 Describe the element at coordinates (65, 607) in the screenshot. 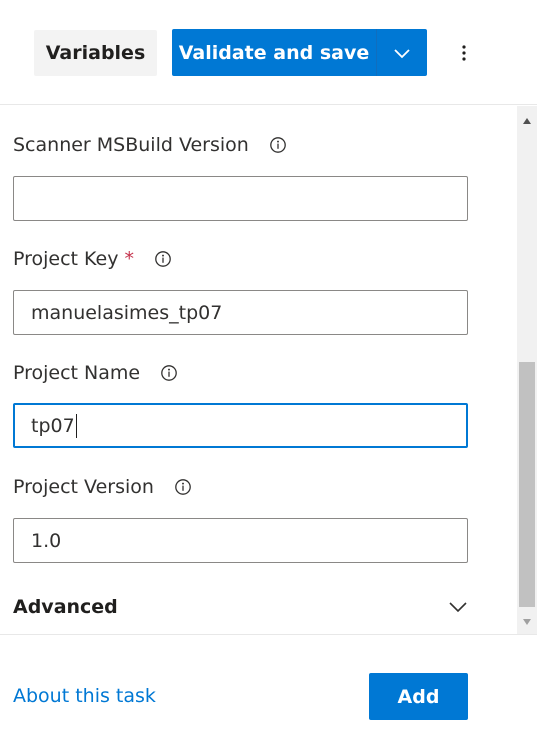

I see `advanced-label: Advanced` at that location.